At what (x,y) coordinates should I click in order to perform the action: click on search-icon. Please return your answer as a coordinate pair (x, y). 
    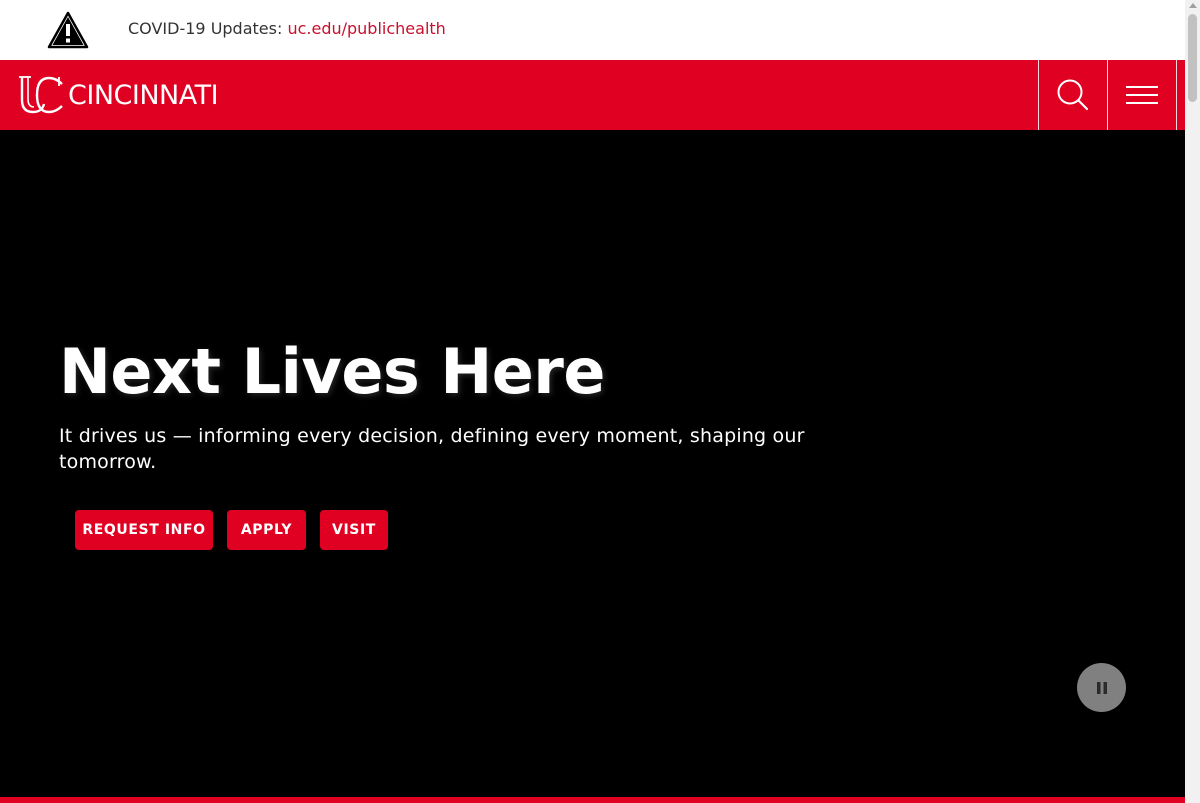
    Looking at the image, I should click on (1073, 95).